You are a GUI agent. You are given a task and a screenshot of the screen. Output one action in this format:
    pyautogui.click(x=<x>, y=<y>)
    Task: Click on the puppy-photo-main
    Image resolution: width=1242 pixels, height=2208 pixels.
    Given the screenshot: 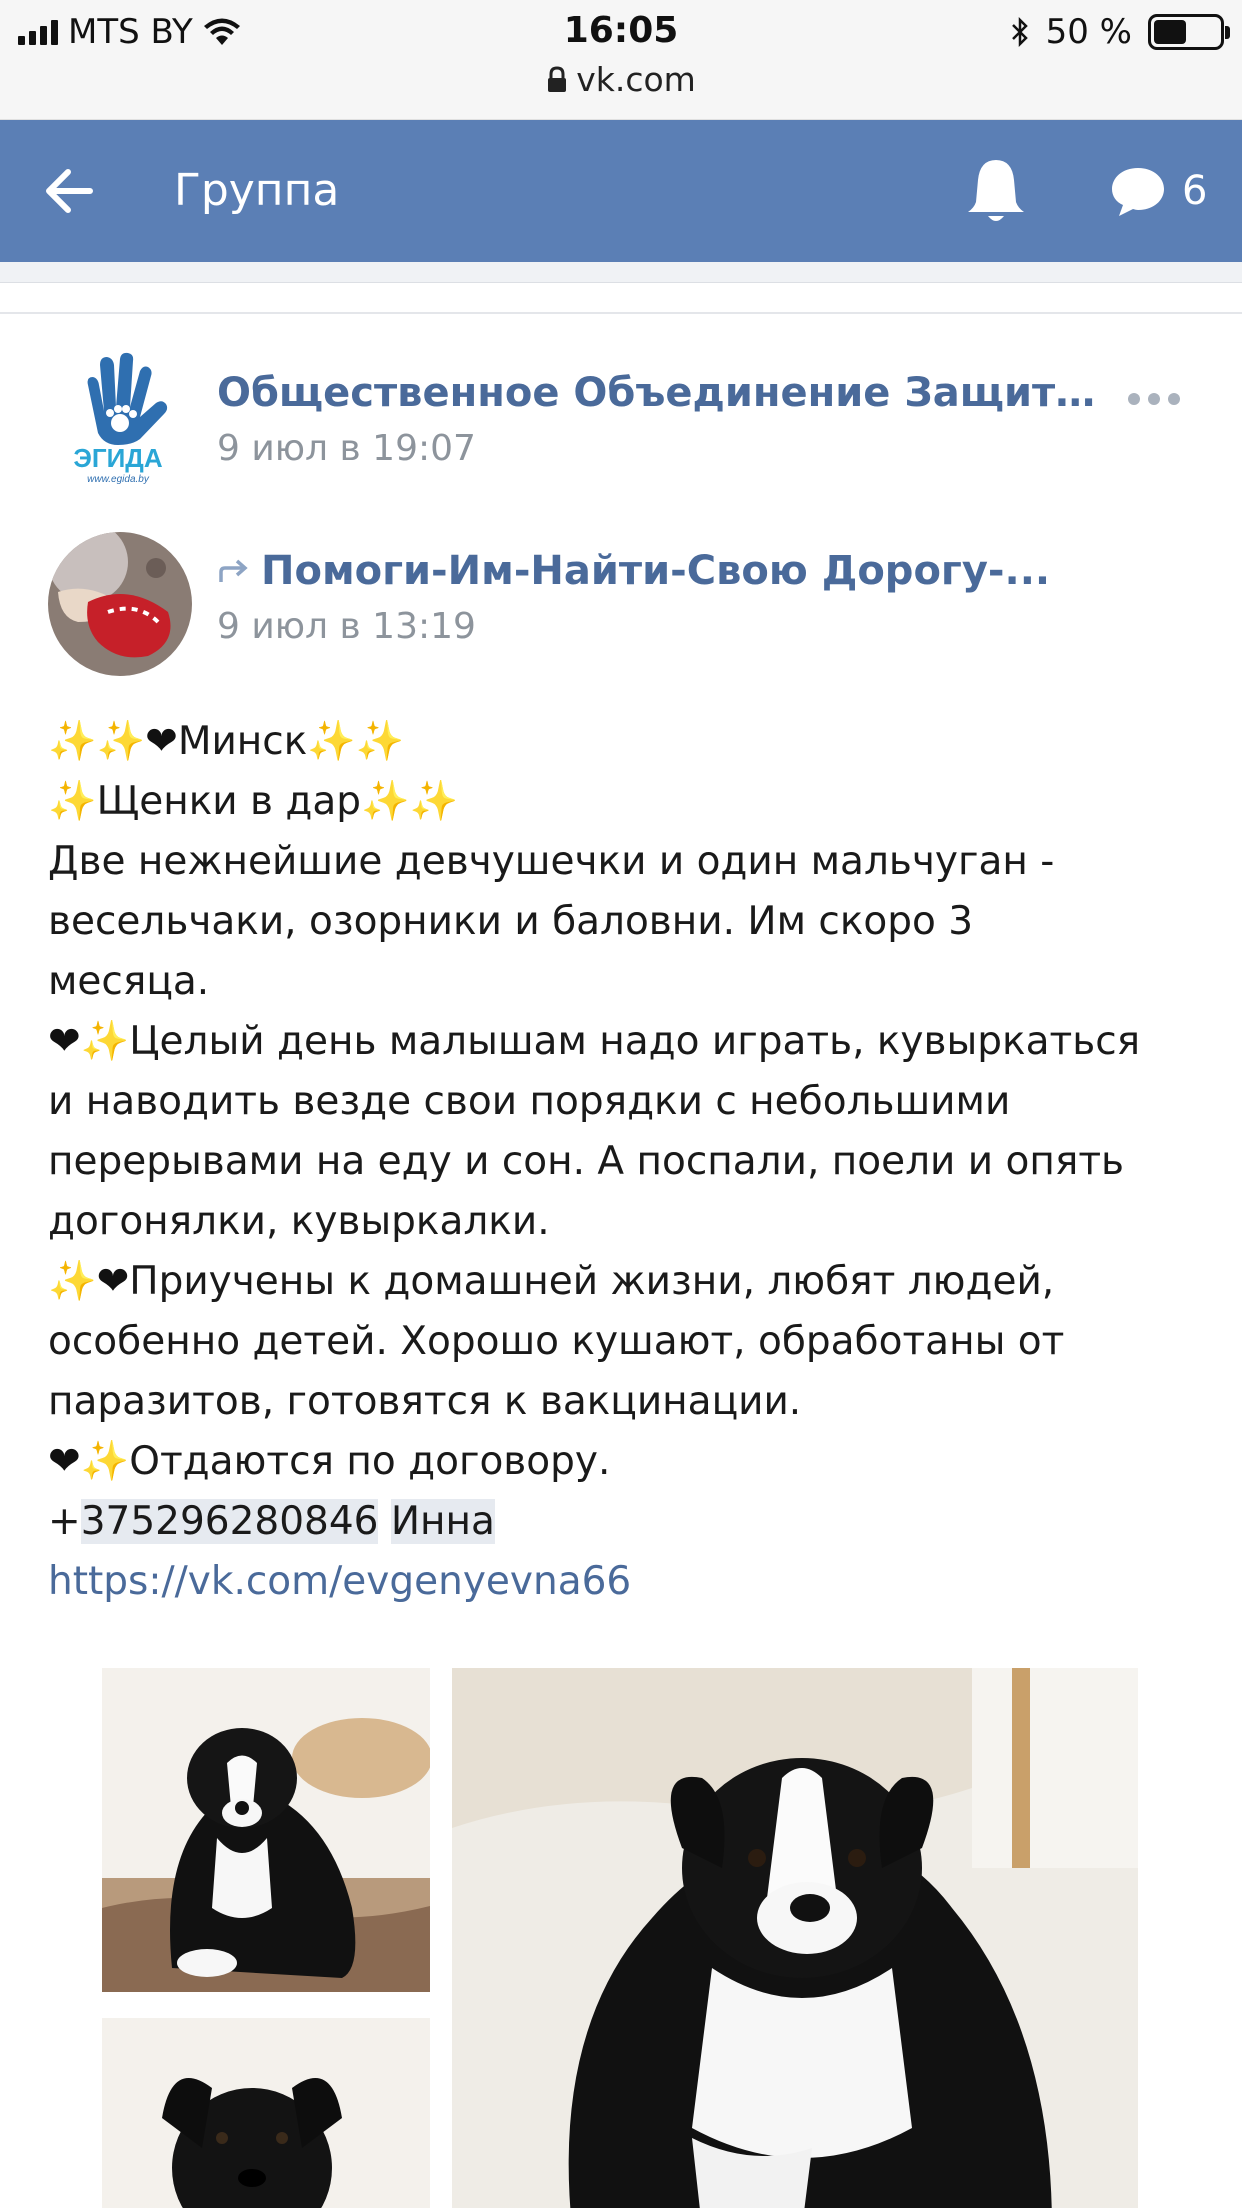 What is the action you would take?
    pyautogui.click(x=795, y=1938)
    